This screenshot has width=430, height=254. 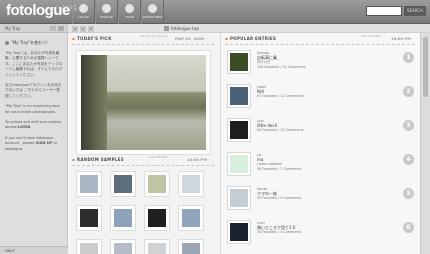 What do you see at coordinates (166, 28) in the screenshot?
I see `home-icon` at bounding box center [166, 28].